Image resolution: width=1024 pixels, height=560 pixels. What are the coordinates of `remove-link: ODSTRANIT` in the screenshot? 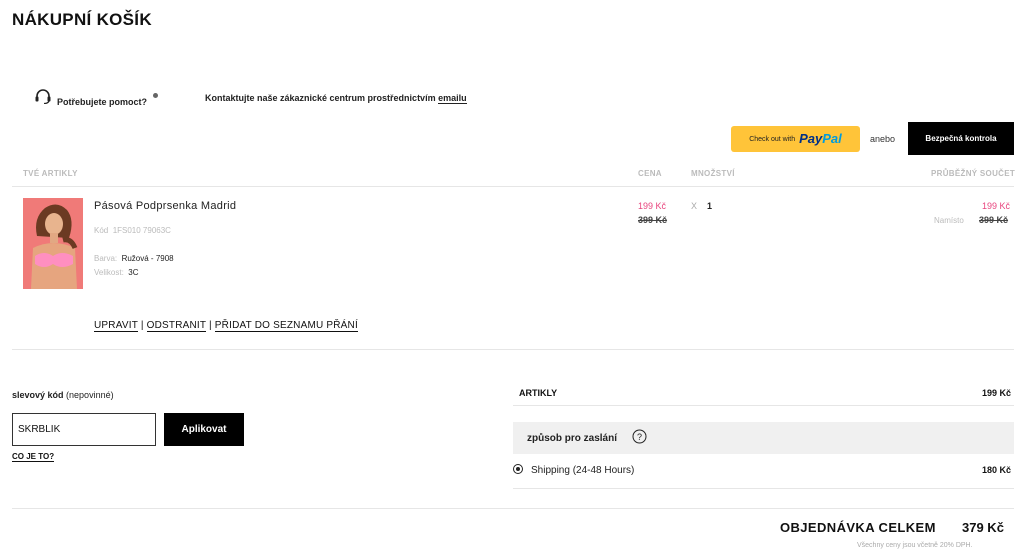 It's located at (176, 326).